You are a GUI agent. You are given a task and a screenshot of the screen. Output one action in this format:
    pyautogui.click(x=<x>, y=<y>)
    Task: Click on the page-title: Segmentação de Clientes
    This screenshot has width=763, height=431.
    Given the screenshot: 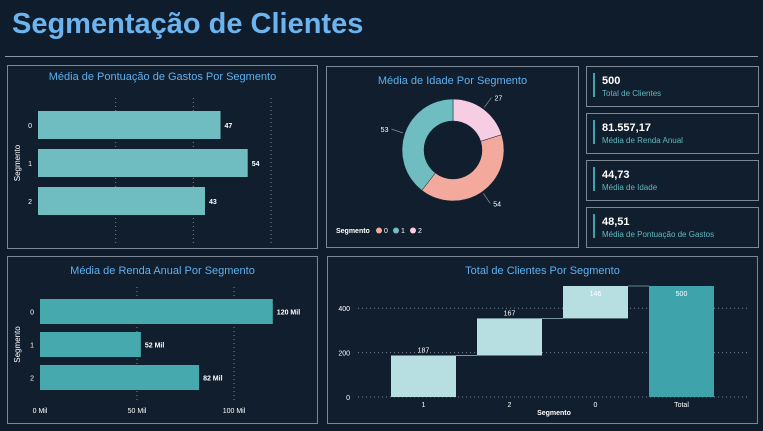 What is the action you would take?
    pyautogui.click(x=188, y=24)
    